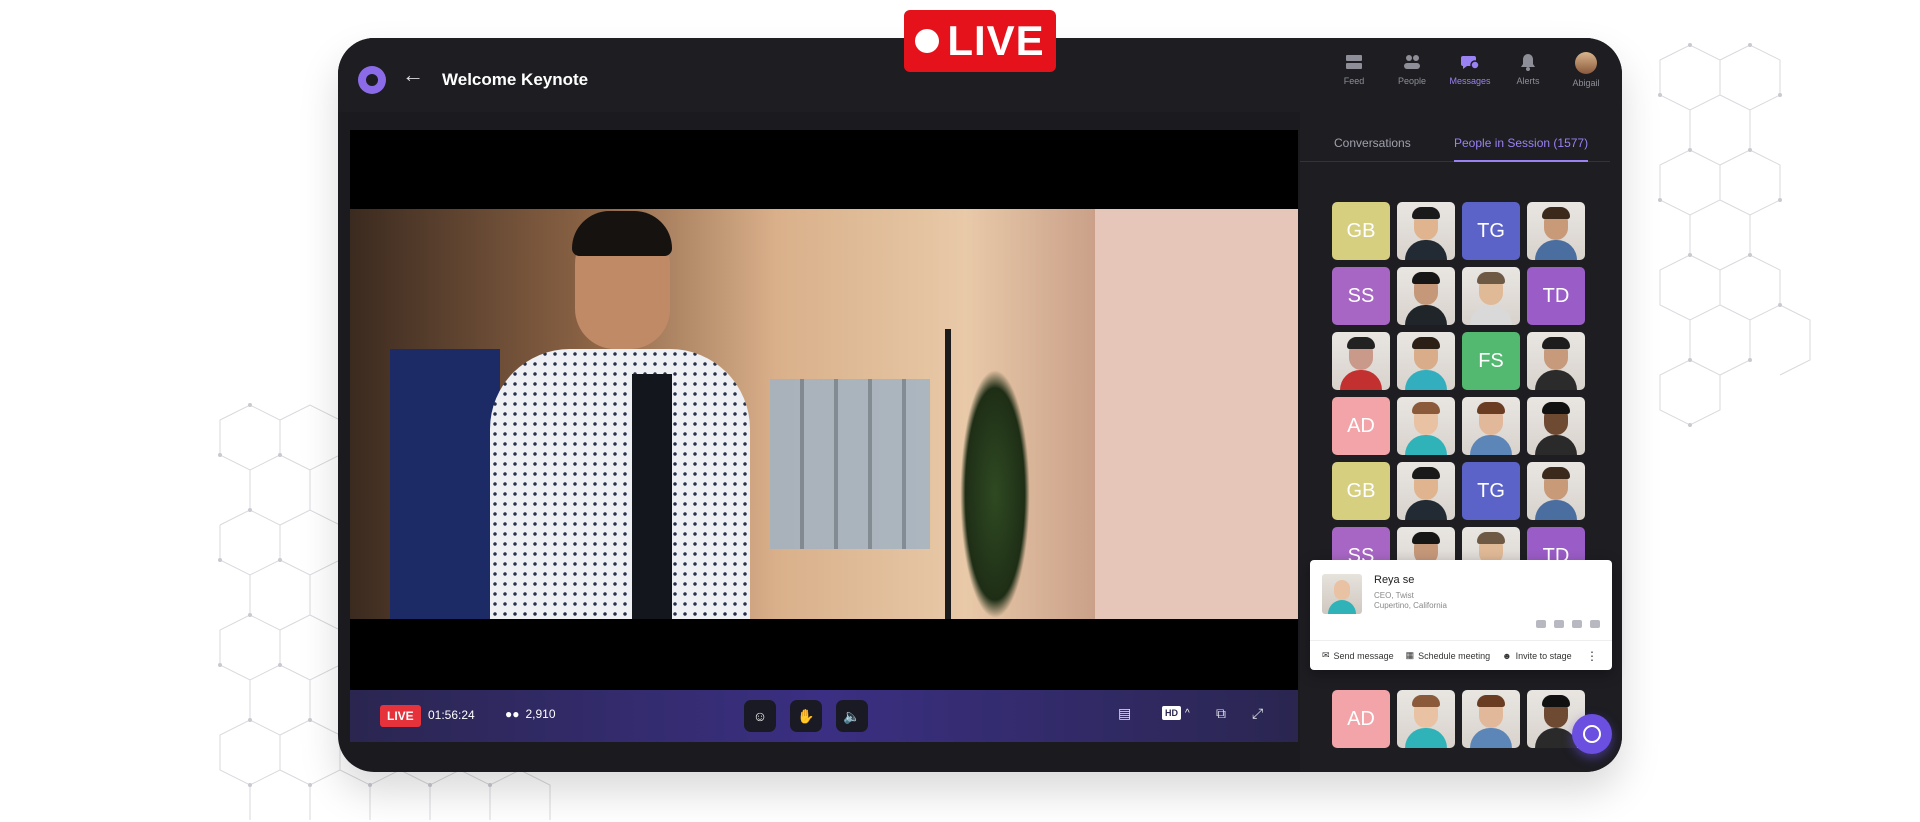 This screenshot has width=1920, height=822. What do you see at coordinates (372, 80) in the screenshot?
I see `app-logo` at bounding box center [372, 80].